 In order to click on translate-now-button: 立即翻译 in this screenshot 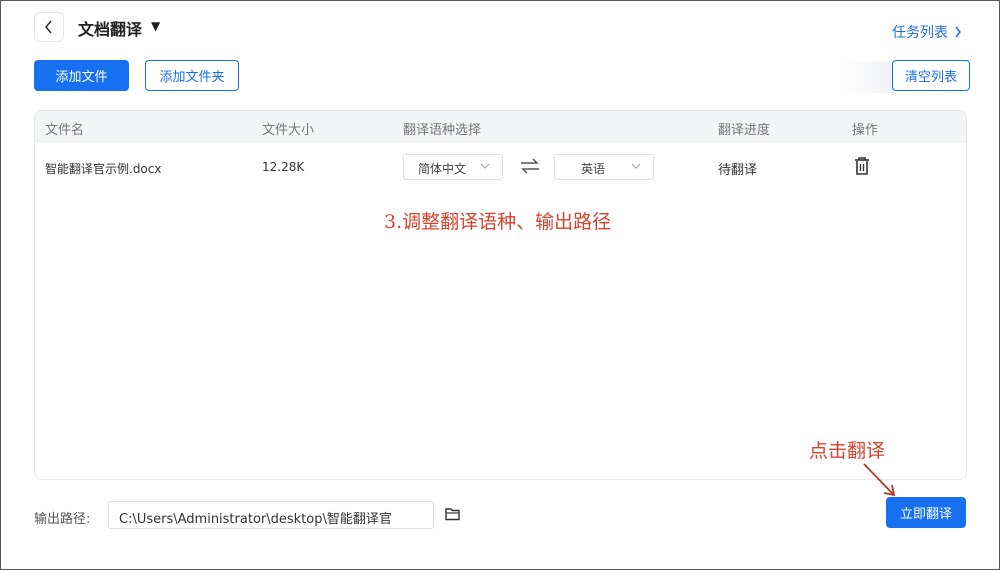, I will do `click(926, 512)`.